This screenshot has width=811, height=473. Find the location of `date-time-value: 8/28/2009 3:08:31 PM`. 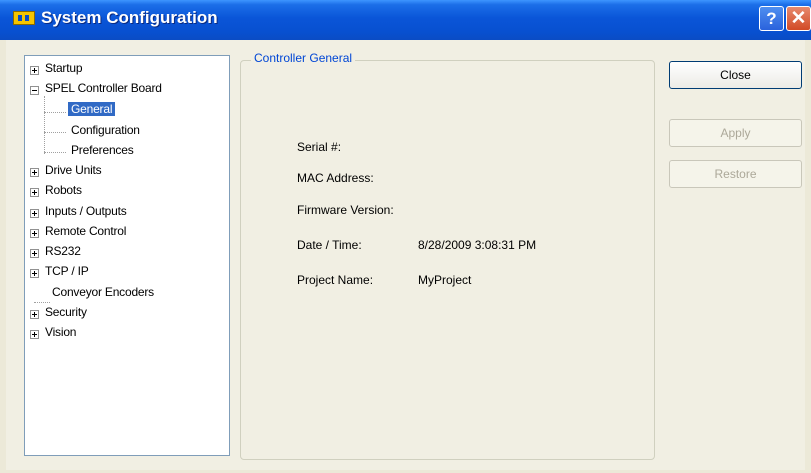

date-time-value: 8/28/2009 3:08:31 PM is located at coordinates (477, 245).